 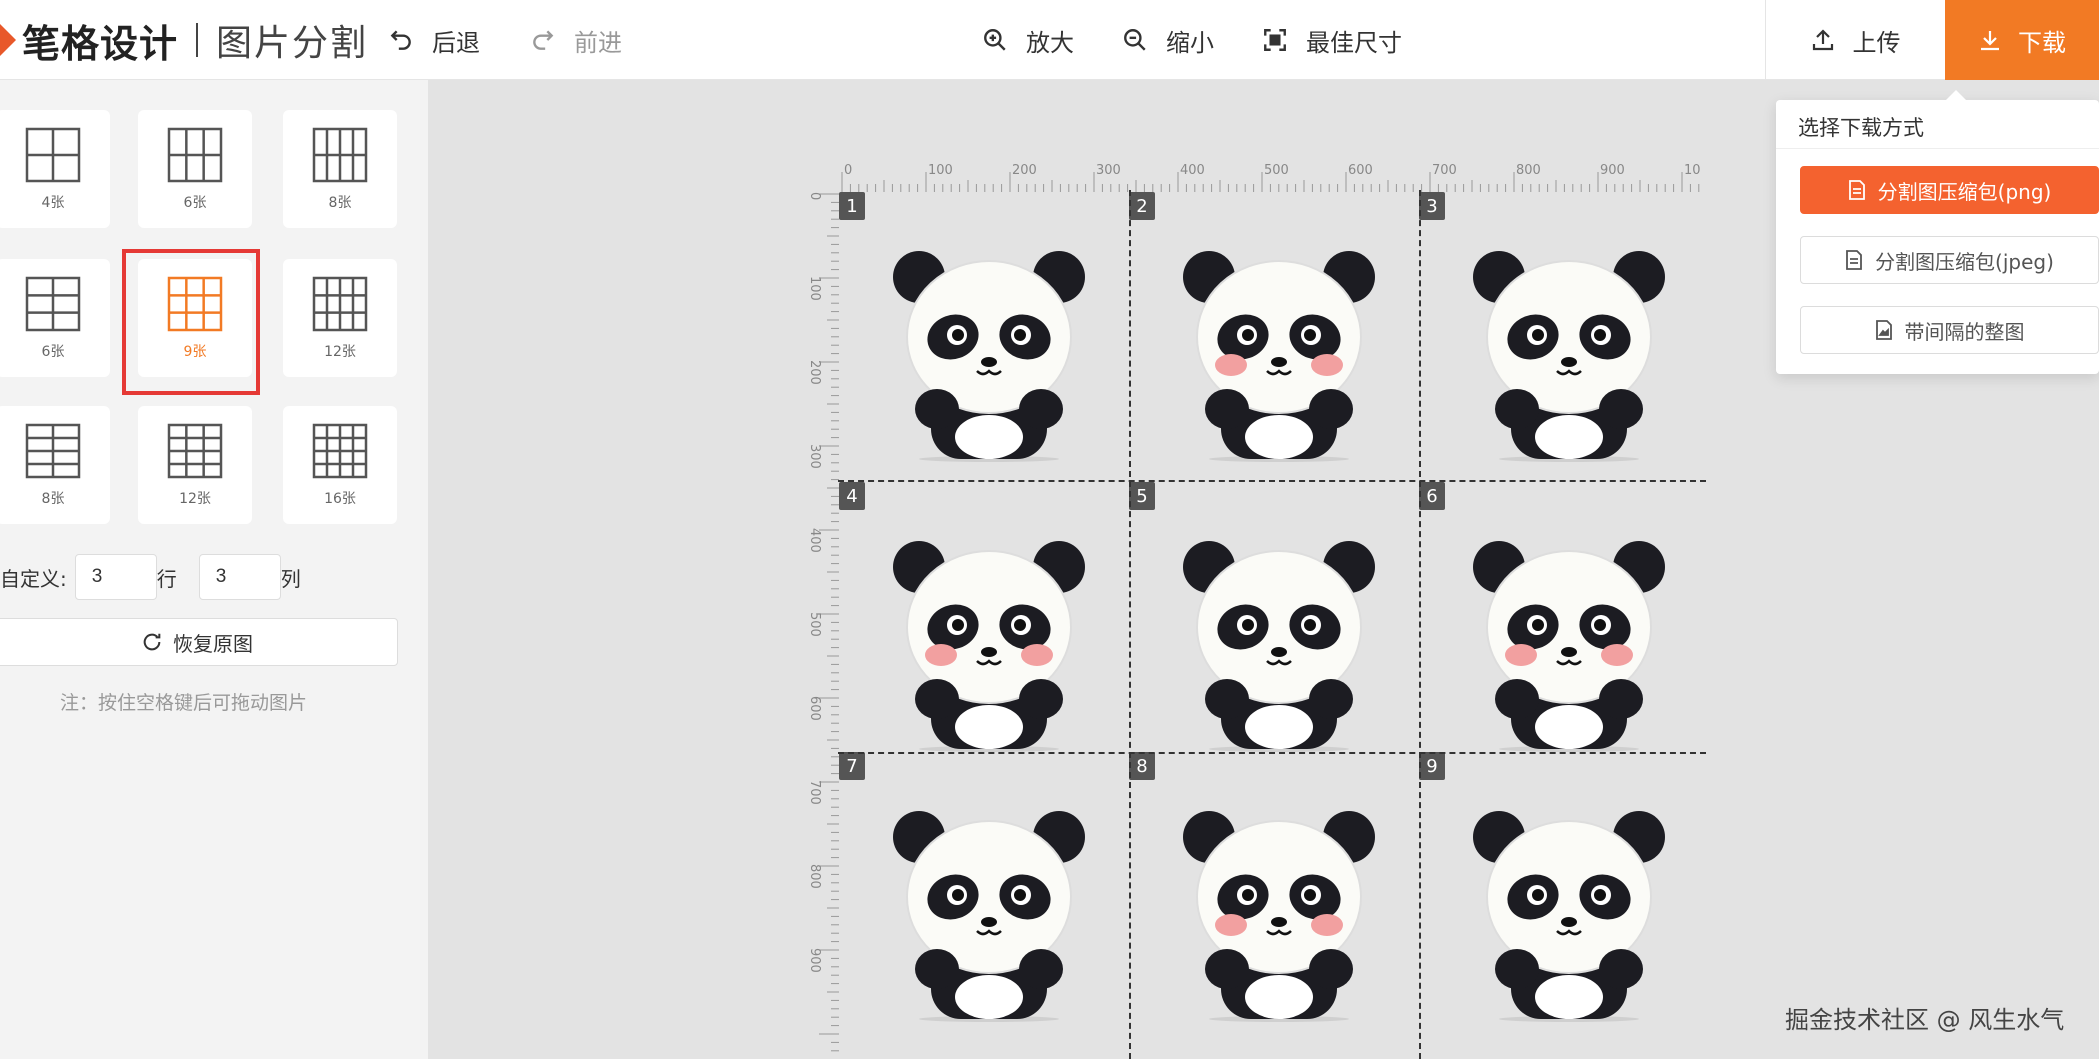 I want to click on download-menu-title: 选择下载方式, so click(x=1861, y=128).